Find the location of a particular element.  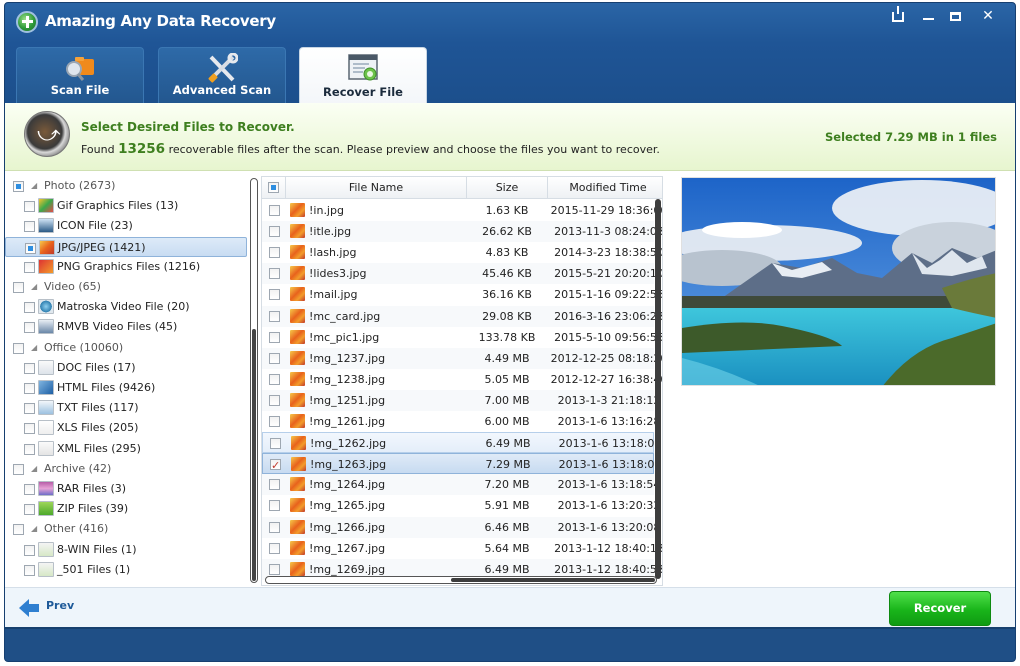

tree-scrollbar is located at coordinates (254, 380).